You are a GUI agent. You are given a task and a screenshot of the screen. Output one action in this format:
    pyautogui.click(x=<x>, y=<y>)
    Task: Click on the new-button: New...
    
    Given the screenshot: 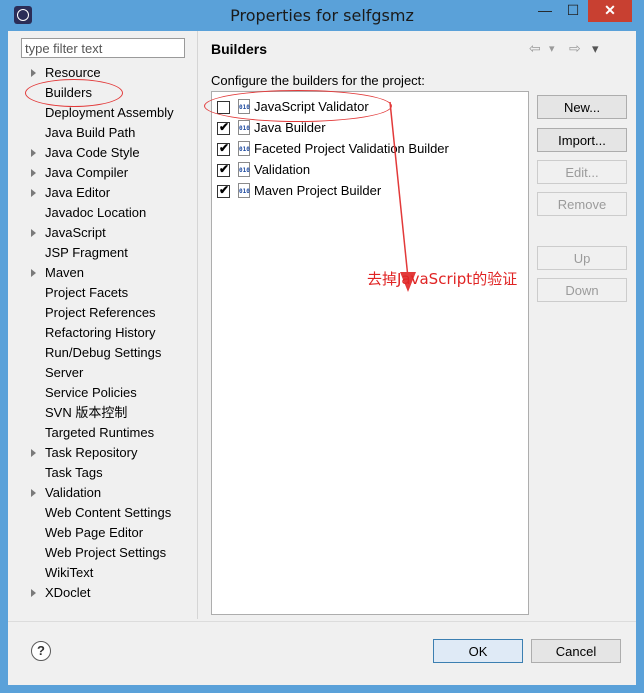 What is the action you would take?
    pyautogui.click(x=582, y=107)
    